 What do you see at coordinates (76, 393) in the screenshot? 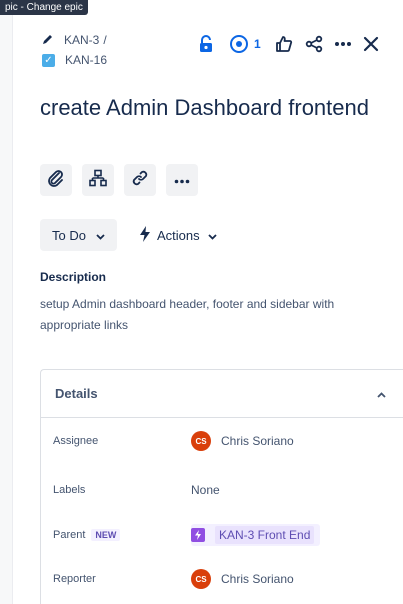
I see `details-title: Details` at bounding box center [76, 393].